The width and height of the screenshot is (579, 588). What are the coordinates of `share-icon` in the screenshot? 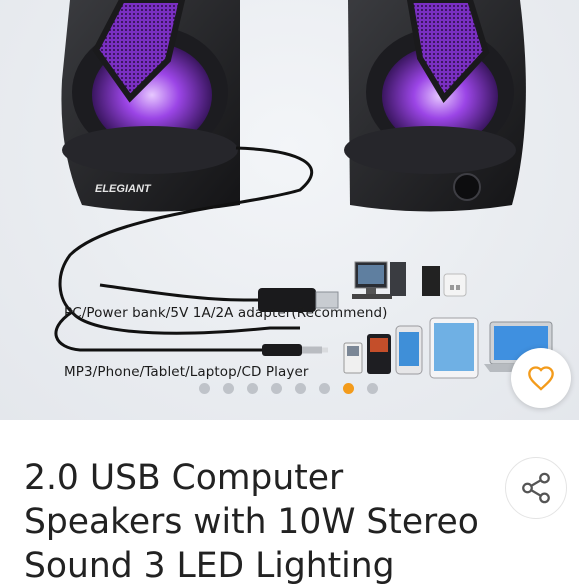 It's located at (536, 488).